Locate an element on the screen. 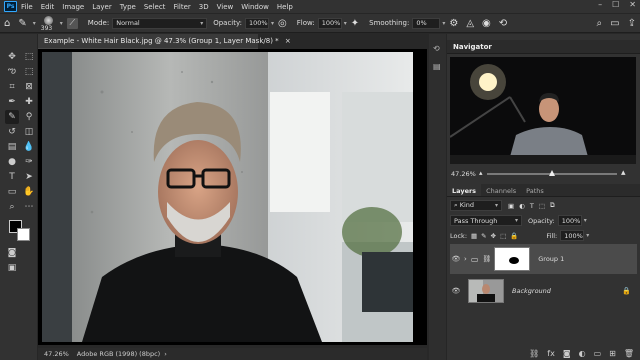  eraser-tool-icon: ◫ is located at coordinates (29, 132).